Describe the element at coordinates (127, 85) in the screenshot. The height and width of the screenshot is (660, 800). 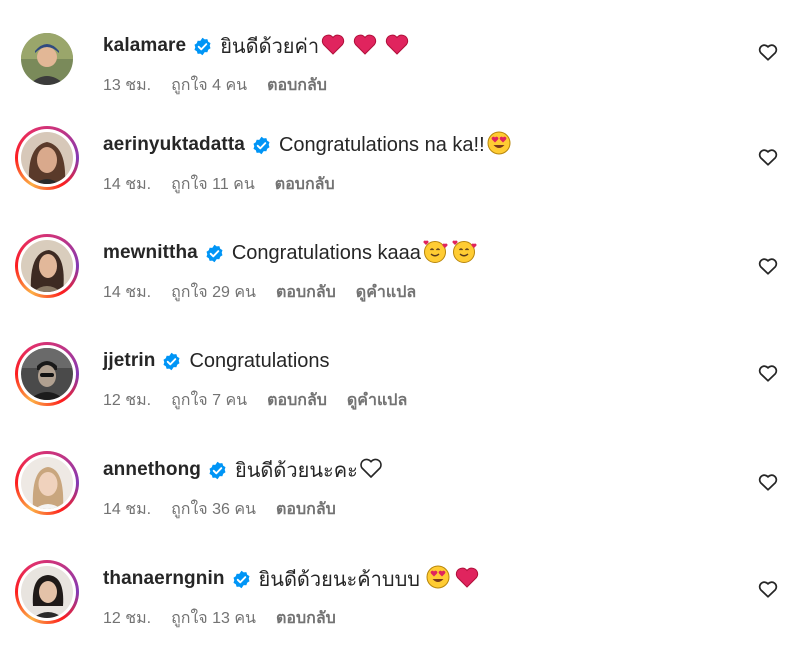
I see `comment-time: 13 ชม.` at that location.